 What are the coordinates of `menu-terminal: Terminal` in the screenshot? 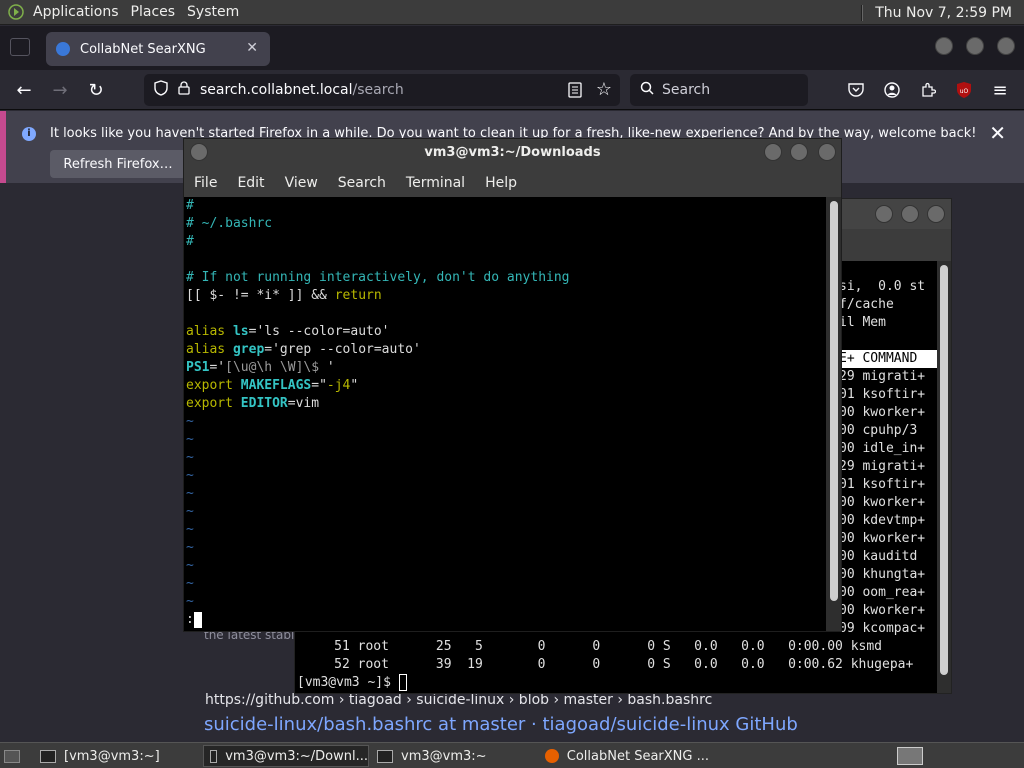 It's located at (435, 183).